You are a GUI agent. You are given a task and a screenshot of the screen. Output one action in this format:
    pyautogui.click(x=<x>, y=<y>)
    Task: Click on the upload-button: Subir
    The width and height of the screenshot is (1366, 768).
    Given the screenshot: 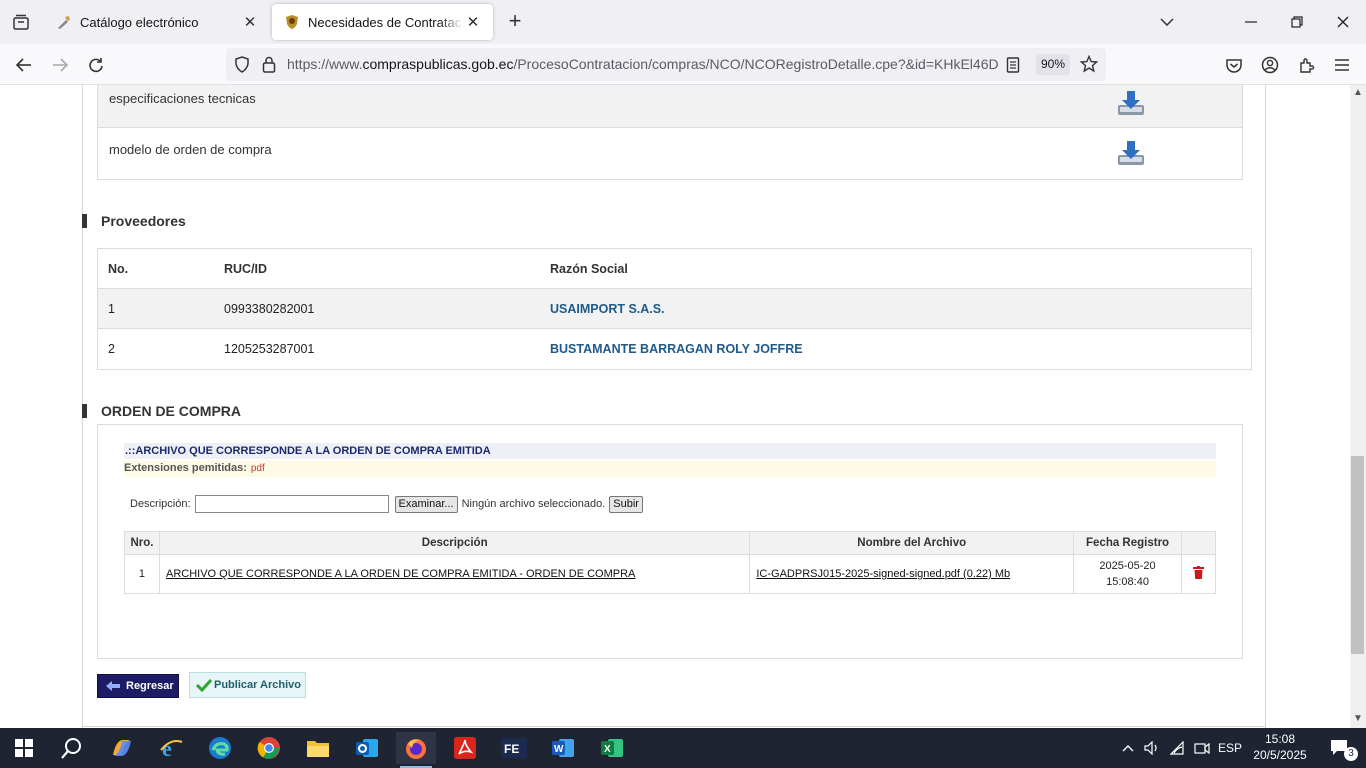 What is the action you would take?
    pyautogui.click(x=626, y=504)
    